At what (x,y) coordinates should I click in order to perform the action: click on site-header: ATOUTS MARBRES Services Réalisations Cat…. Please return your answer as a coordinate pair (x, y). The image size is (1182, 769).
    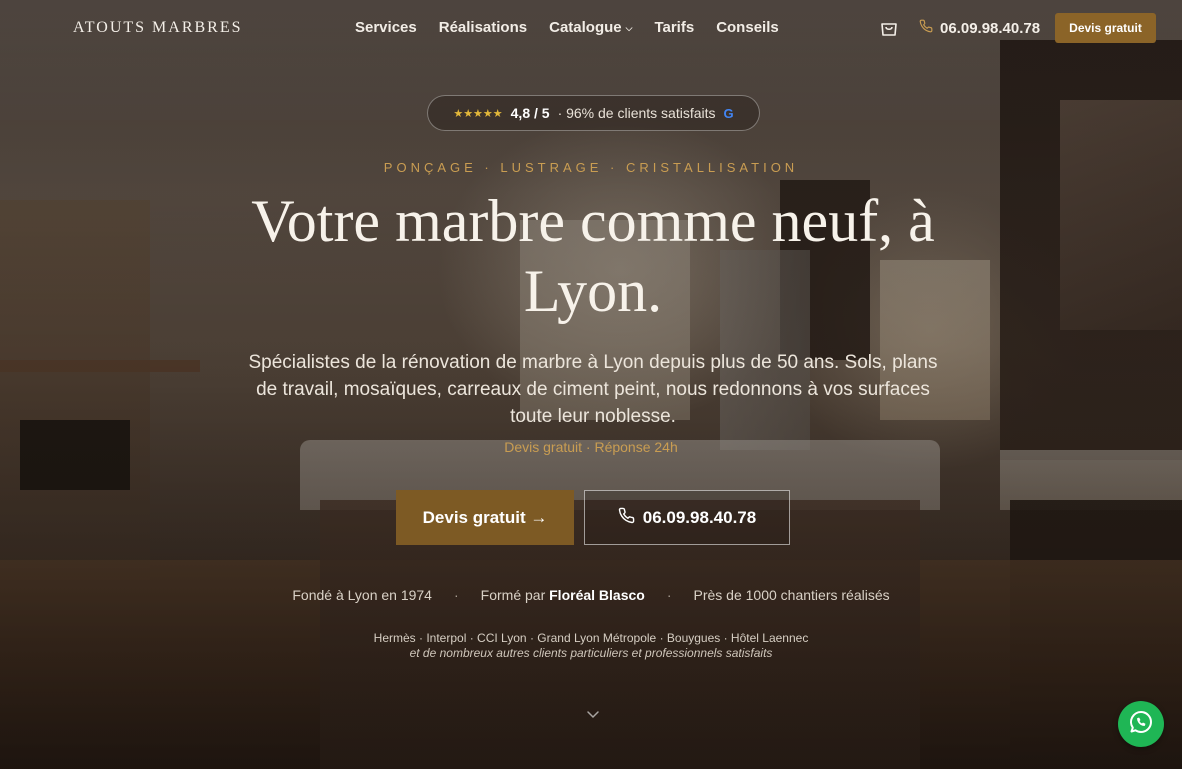
    Looking at the image, I should click on (591, 28).